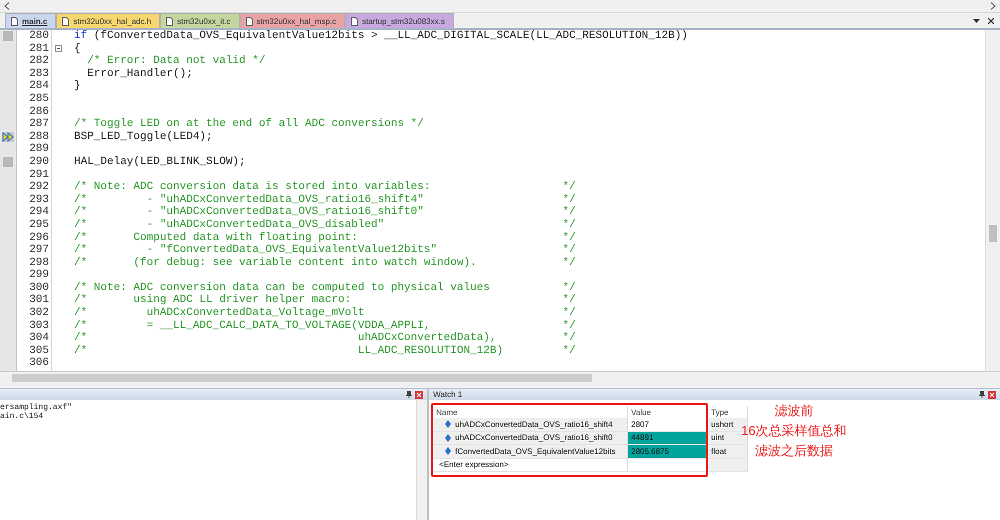  I want to click on output-line: ain.c\154, so click(22, 416).